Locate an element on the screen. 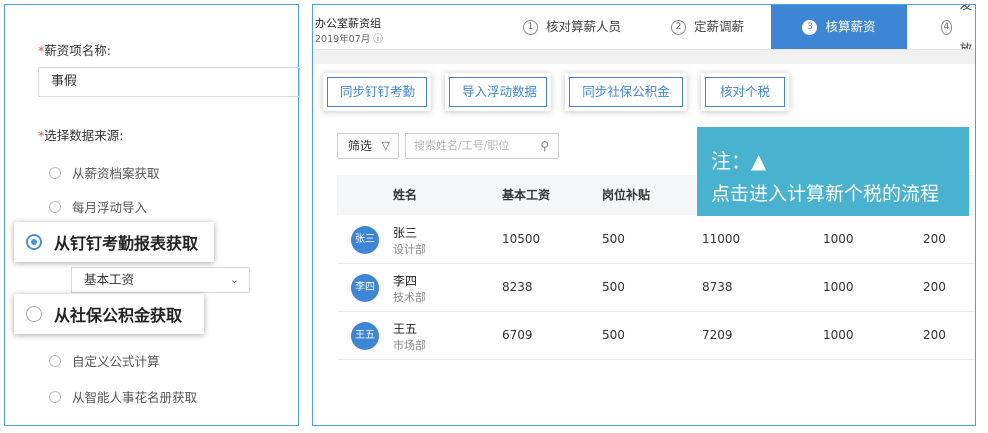  step-number-icon: 2 is located at coordinates (678, 27).